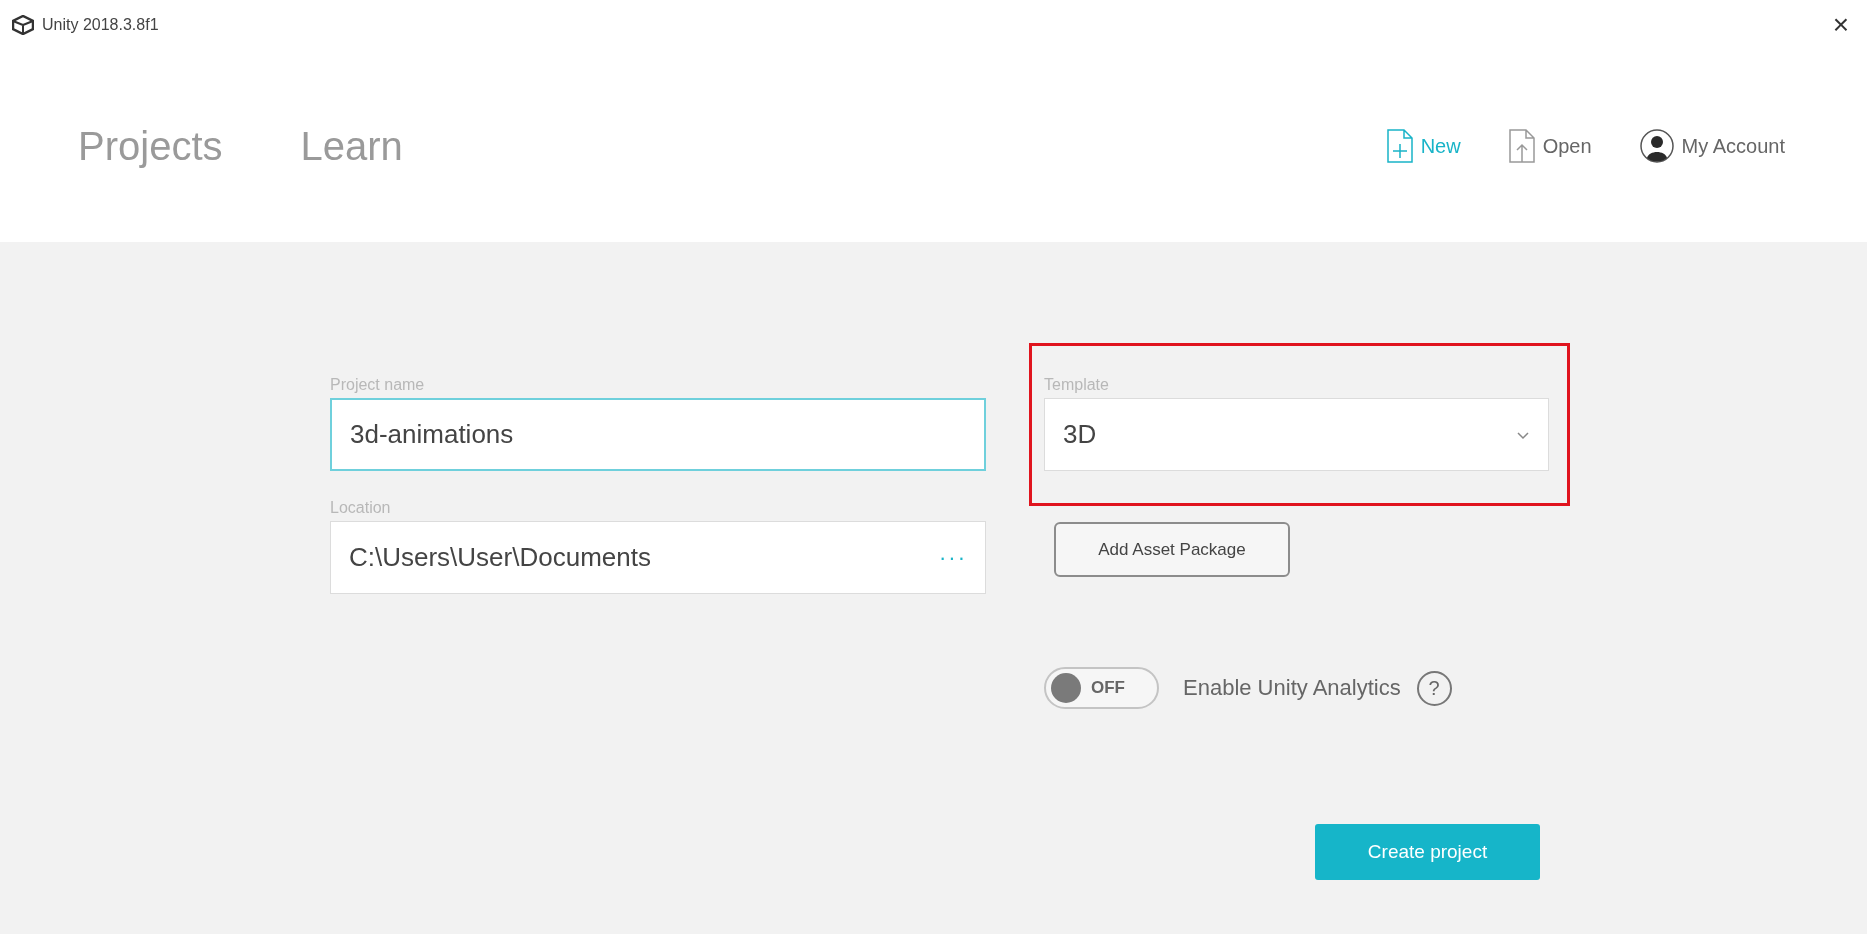 The height and width of the screenshot is (934, 1867). What do you see at coordinates (1656, 146) in the screenshot?
I see `avatar-icon` at bounding box center [1656, 146].